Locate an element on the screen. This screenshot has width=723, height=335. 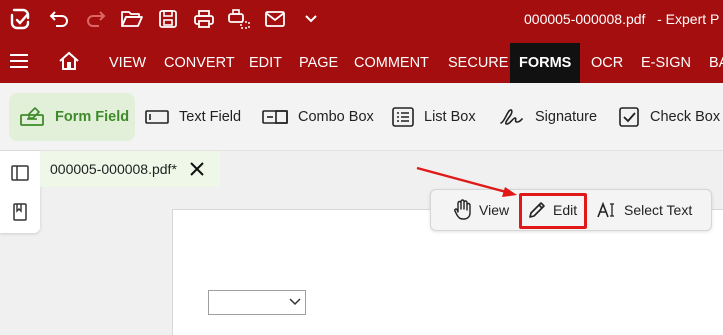
hand-icon is located at coordinates (462, 209).